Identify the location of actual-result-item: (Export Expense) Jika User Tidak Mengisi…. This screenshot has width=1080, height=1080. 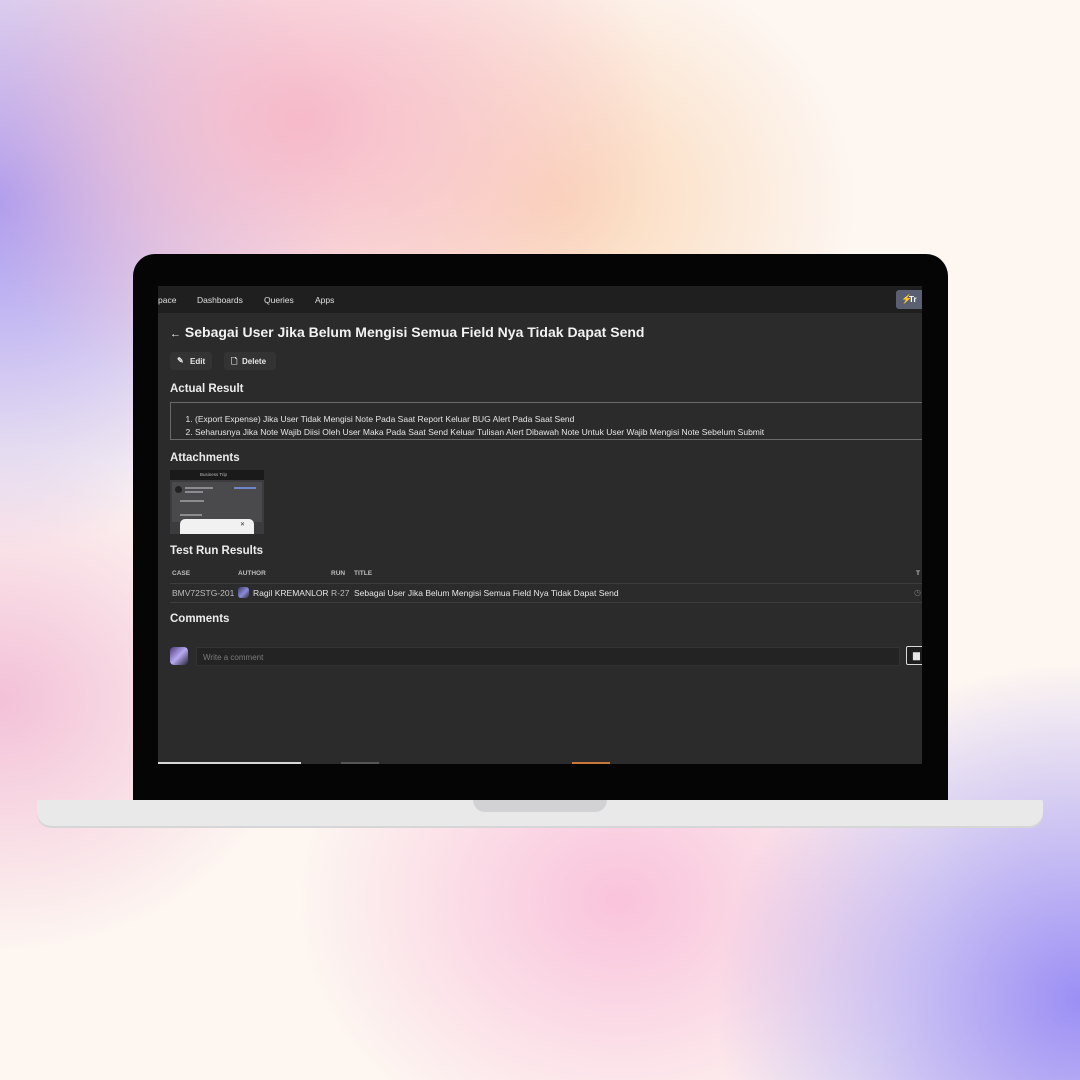
(479, 419).